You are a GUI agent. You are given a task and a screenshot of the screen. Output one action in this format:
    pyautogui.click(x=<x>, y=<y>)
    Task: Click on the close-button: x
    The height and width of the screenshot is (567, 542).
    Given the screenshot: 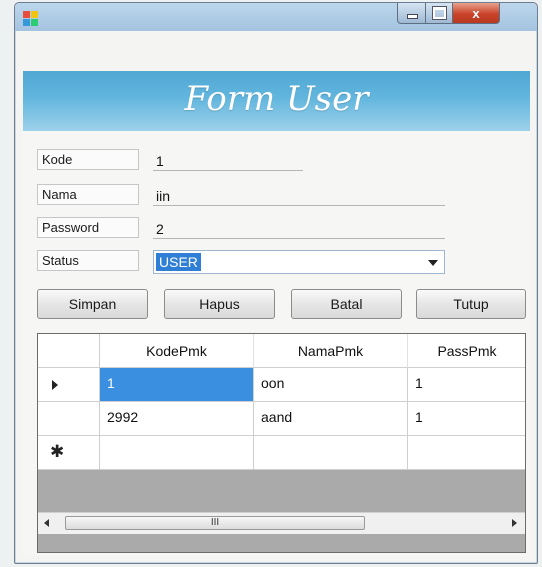 What is the action you would take?
    pyautogui.click(x=476, y=13)
    